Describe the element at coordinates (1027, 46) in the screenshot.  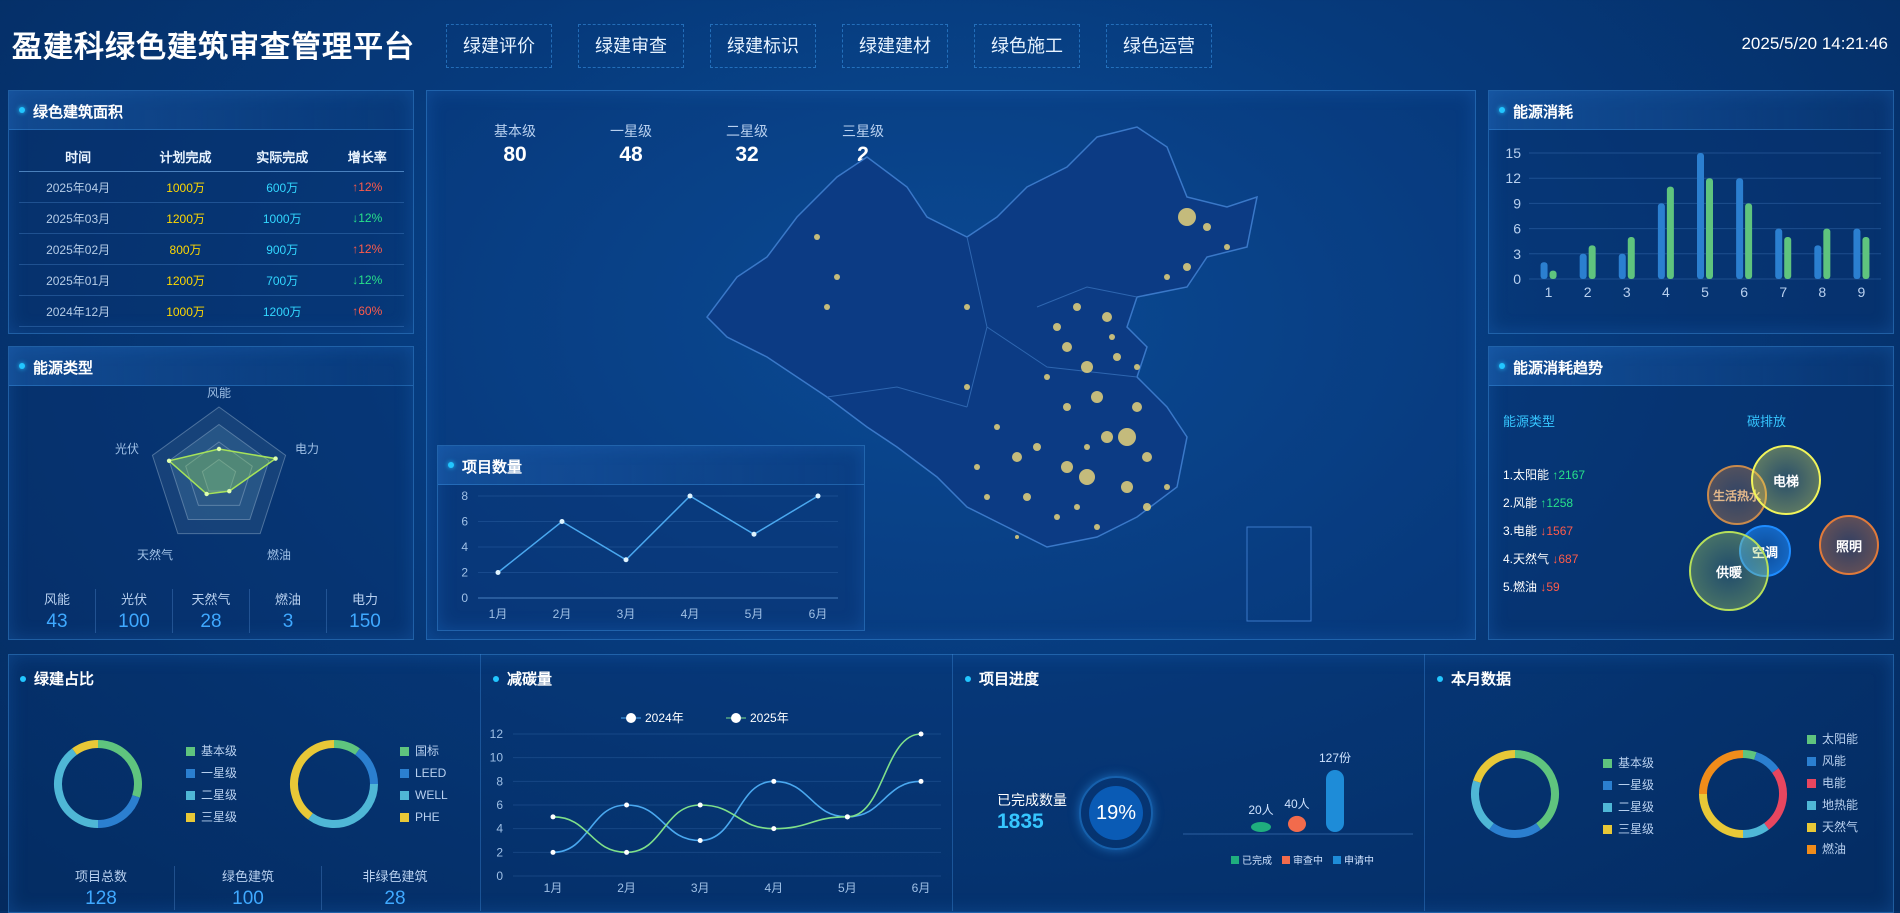
I see `nav-tab-4: 绿色施工` at that location.